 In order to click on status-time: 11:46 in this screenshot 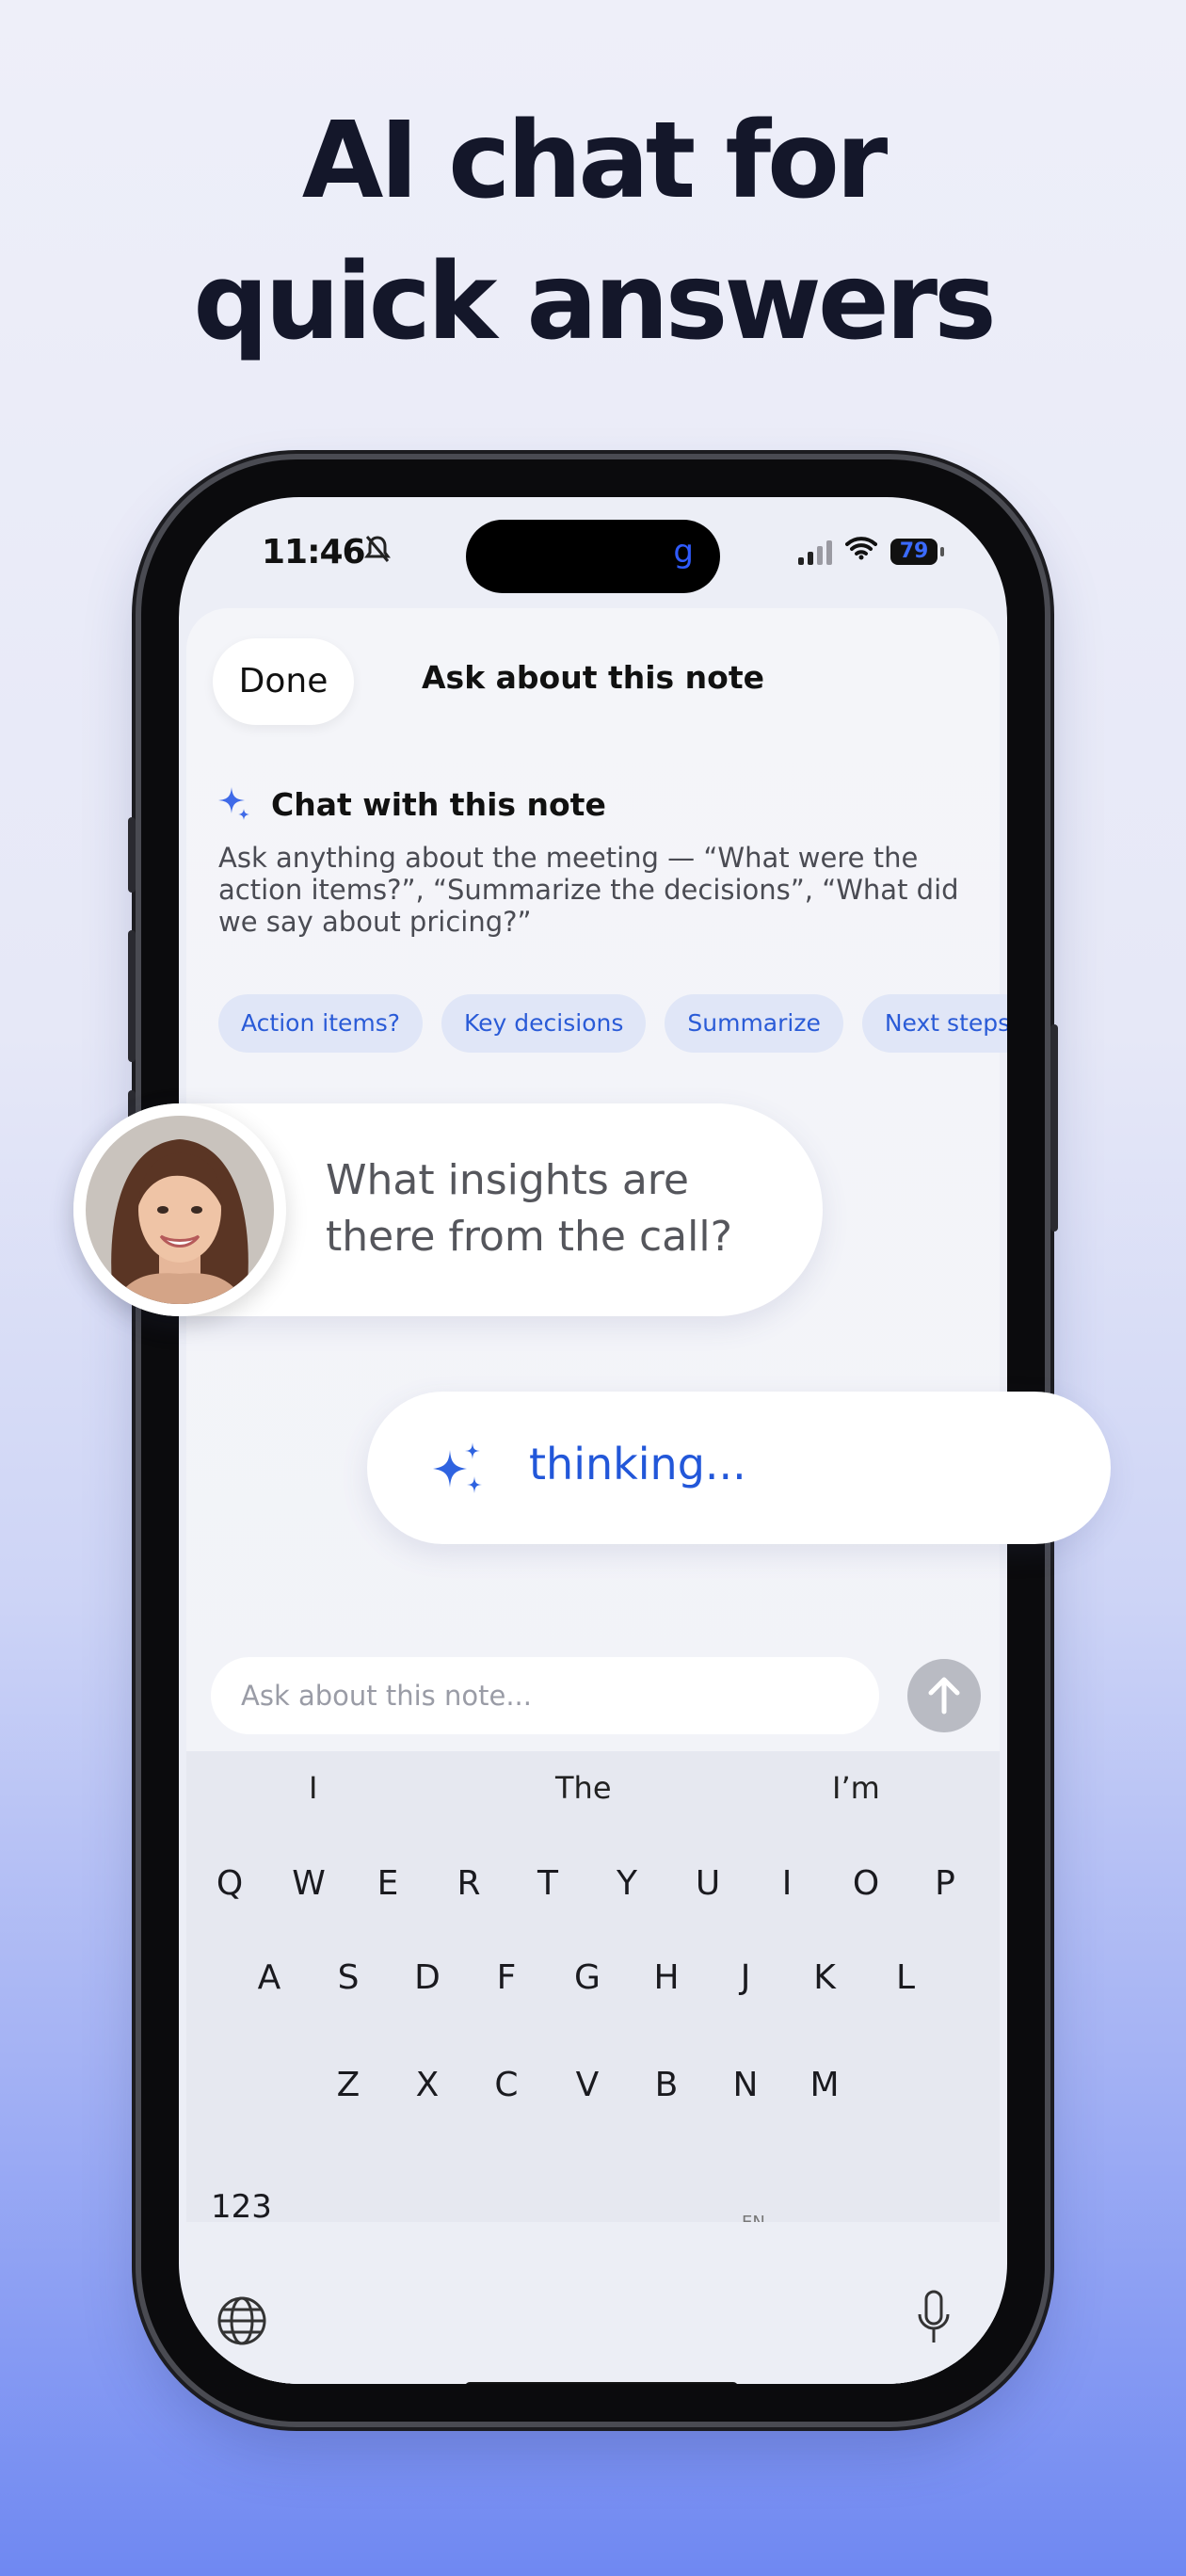, I will do `click(314, 552)`.